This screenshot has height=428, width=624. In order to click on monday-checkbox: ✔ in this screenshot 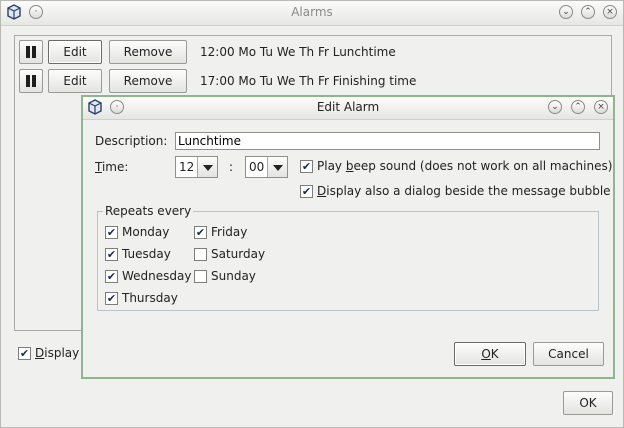, I will do `click(111, 232)`.